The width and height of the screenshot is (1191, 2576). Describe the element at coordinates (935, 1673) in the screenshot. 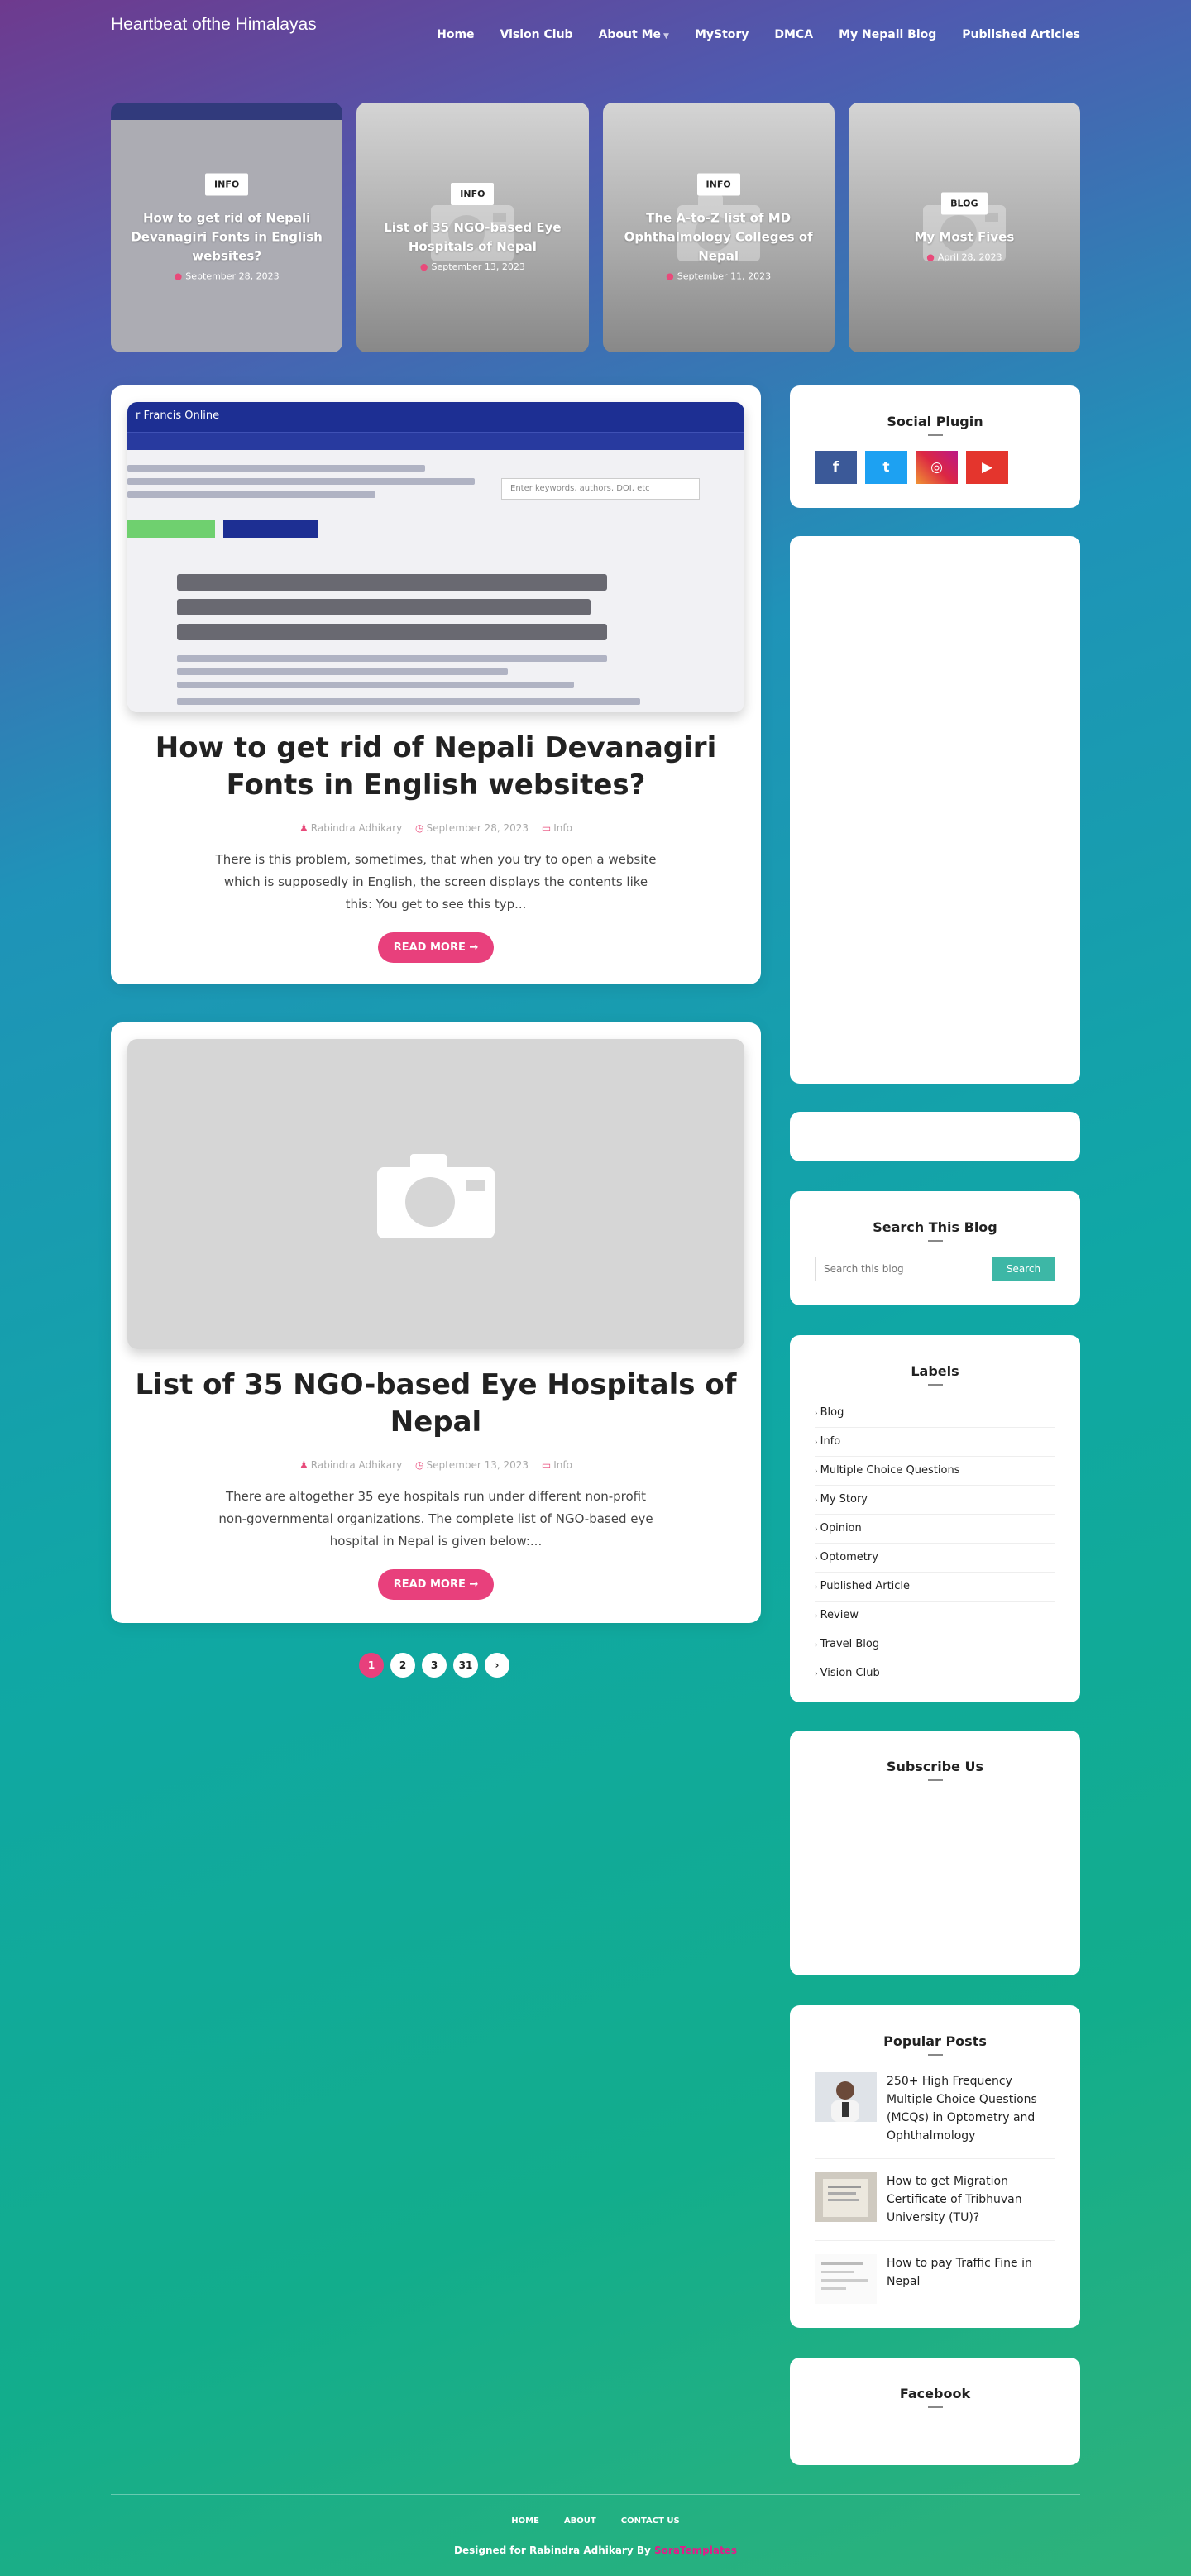

I see `label-item: › Vision Club` at that location.